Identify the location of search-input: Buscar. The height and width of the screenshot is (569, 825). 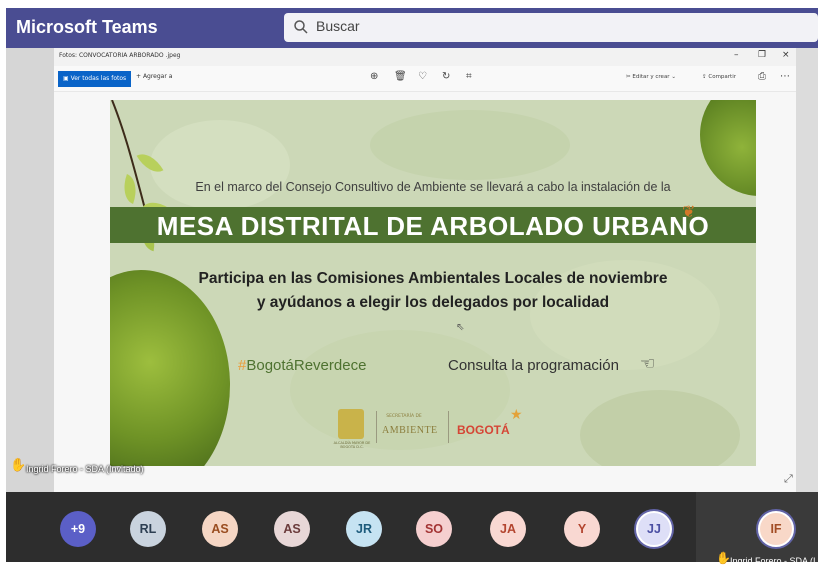
(551, 27).